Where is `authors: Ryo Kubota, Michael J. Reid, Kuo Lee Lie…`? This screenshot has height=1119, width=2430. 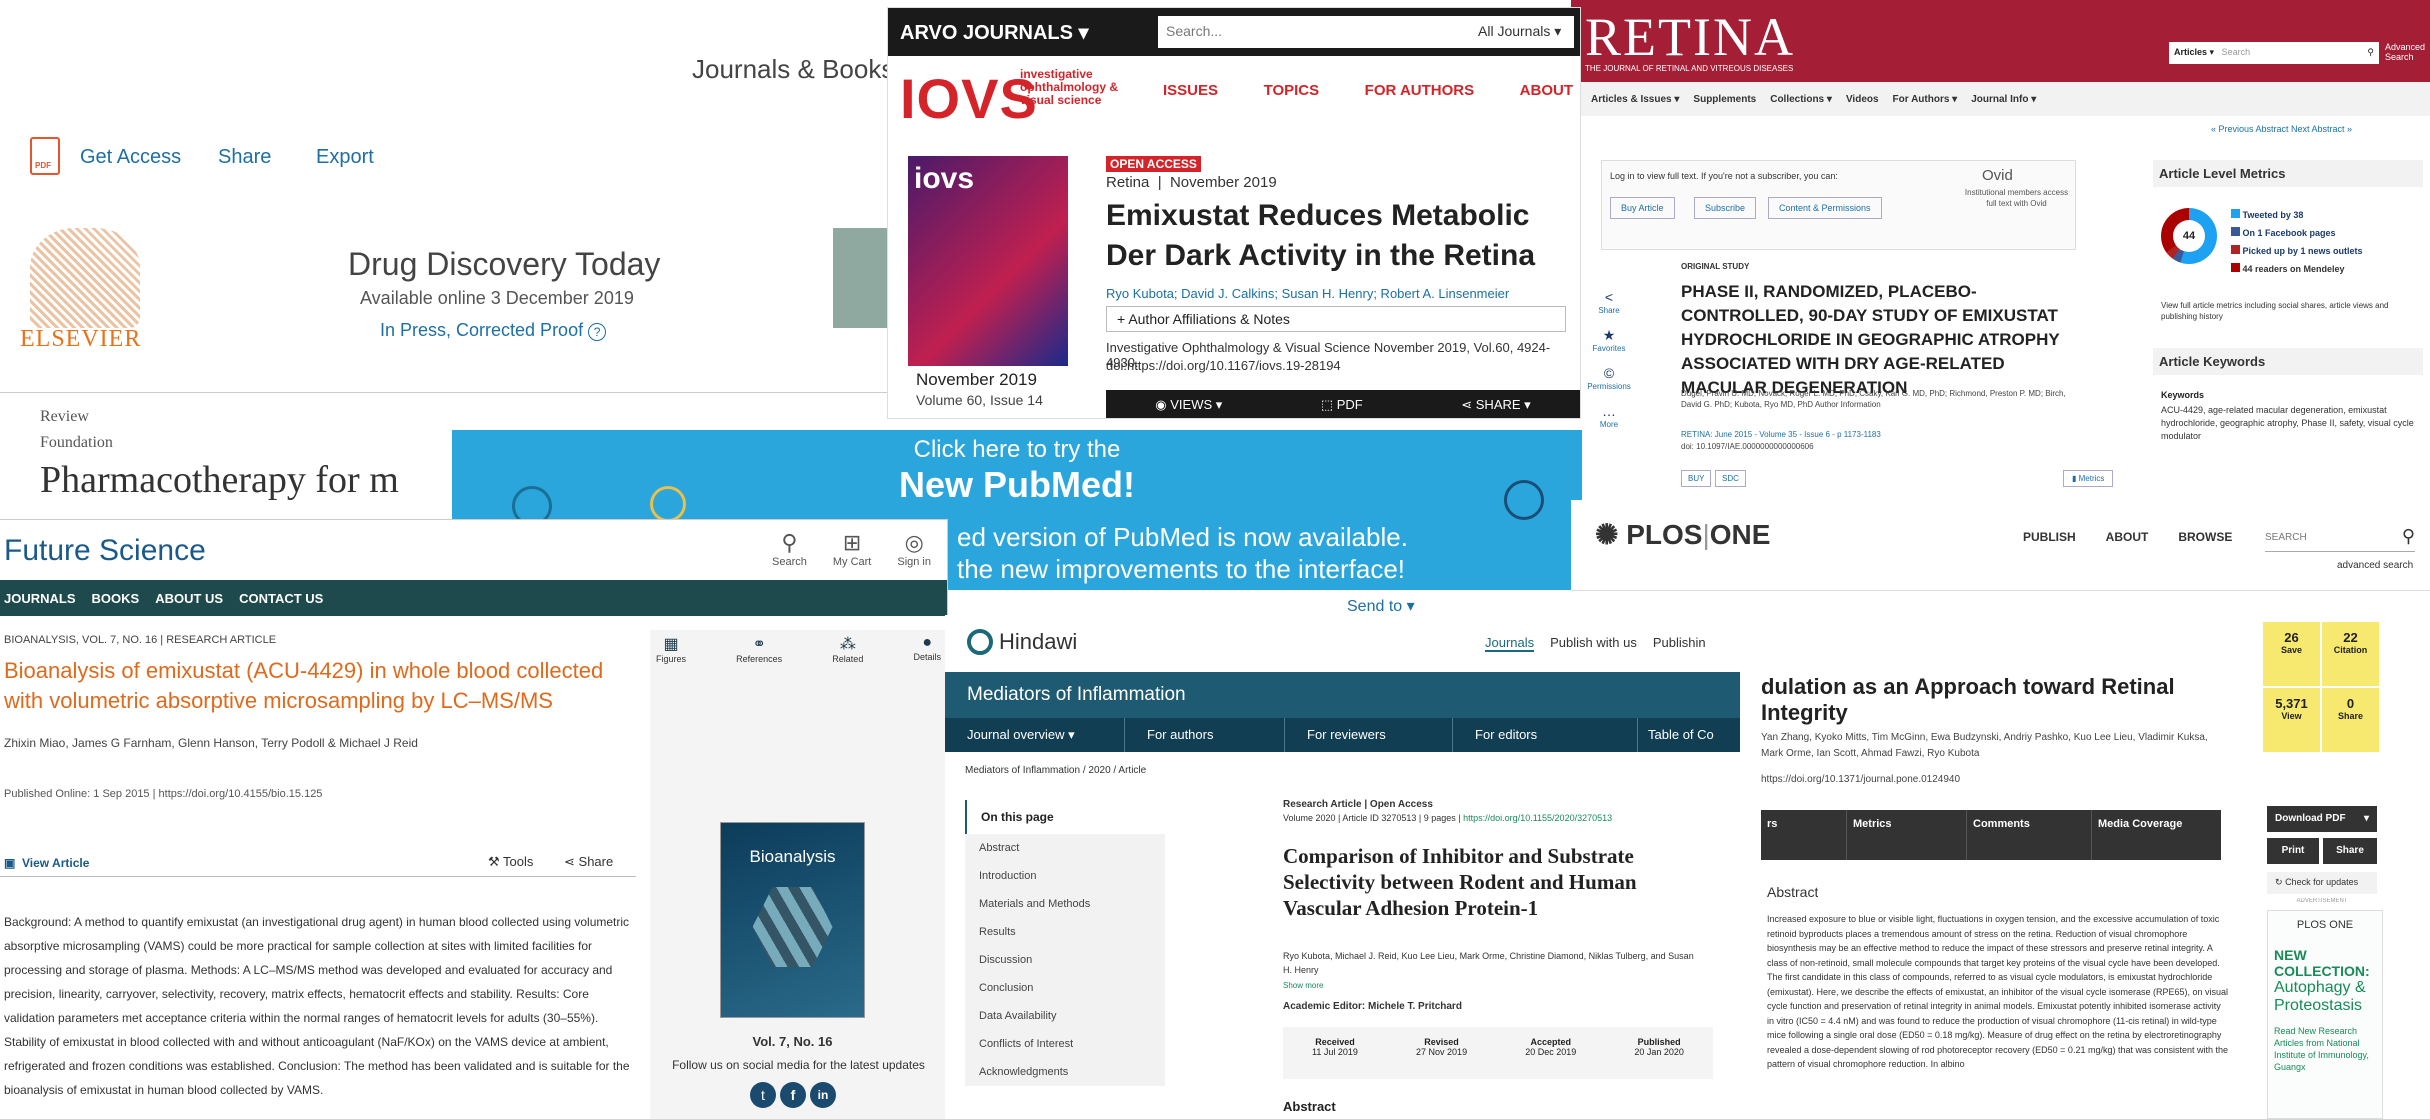
authors: Ryo Kubota, Michael J. Reid, Kuo Lee Lie… is located at coordinates (1493, 963).